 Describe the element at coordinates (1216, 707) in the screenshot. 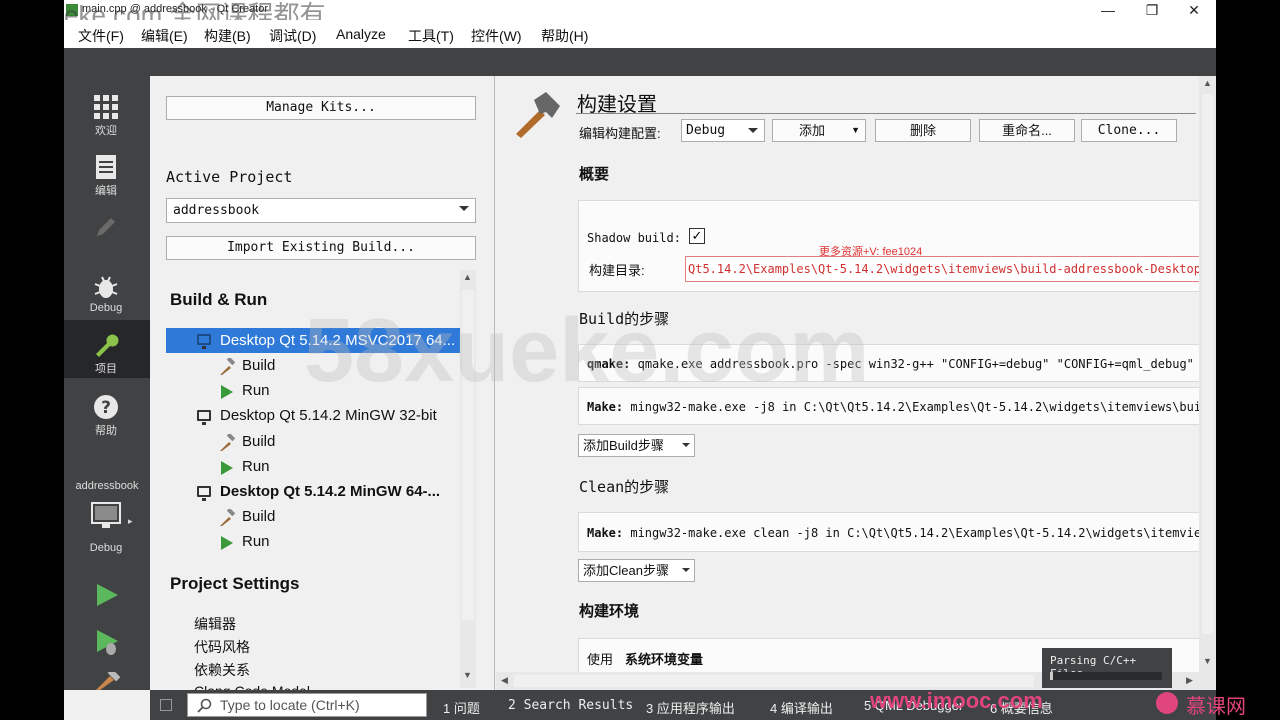

I see `branding-name: 慕课网` at that location.